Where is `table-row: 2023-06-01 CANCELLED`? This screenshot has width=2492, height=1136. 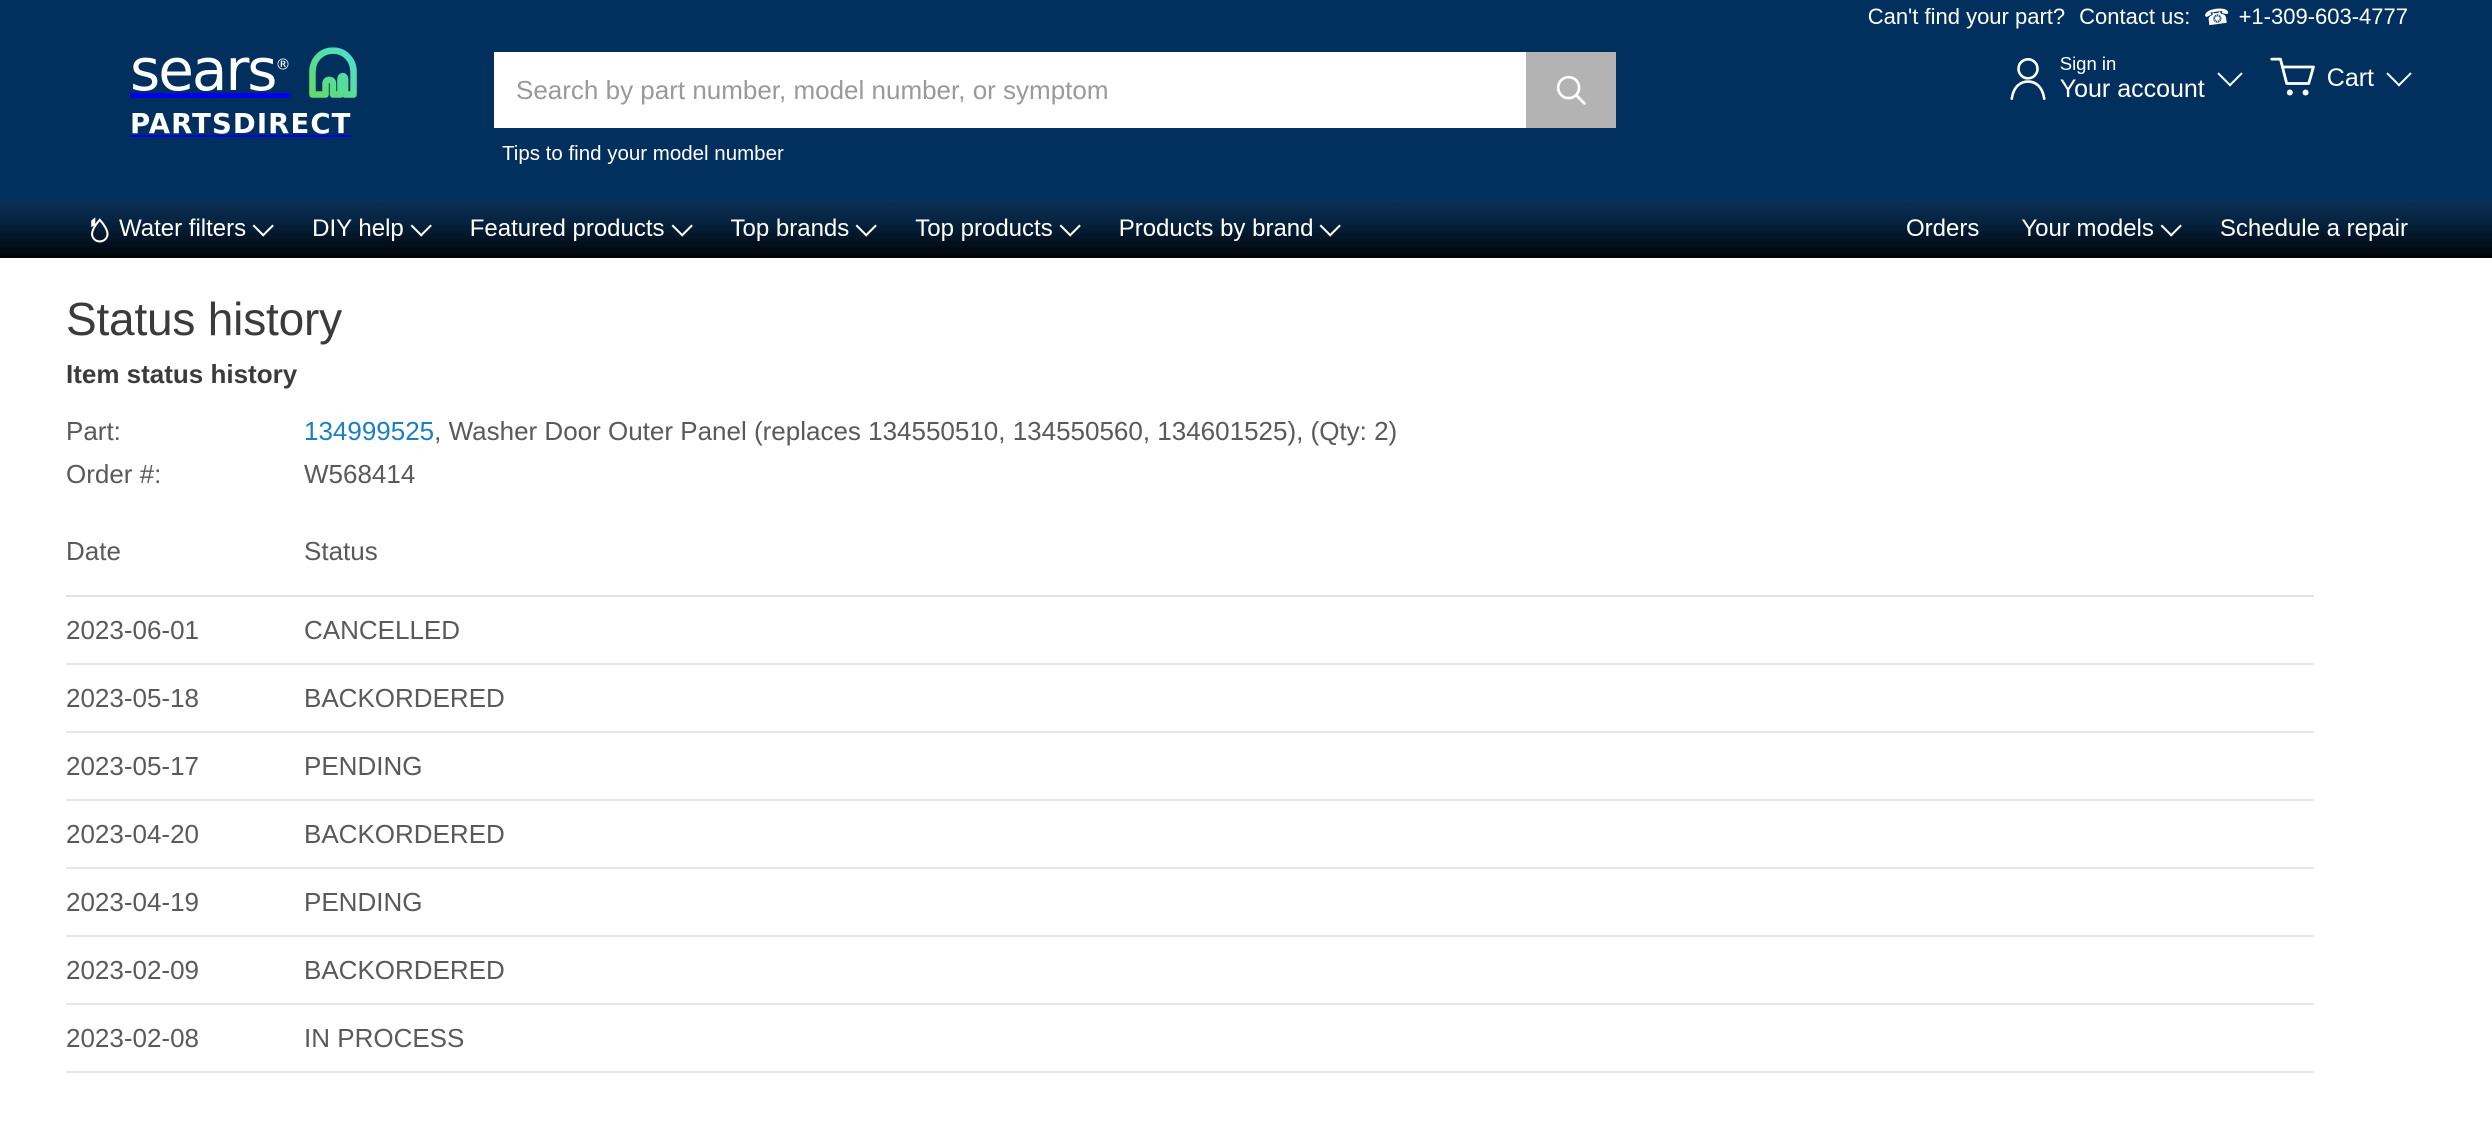 table-row: 2023-06-01 CANCELLED is located at coordinates (1190, 630).